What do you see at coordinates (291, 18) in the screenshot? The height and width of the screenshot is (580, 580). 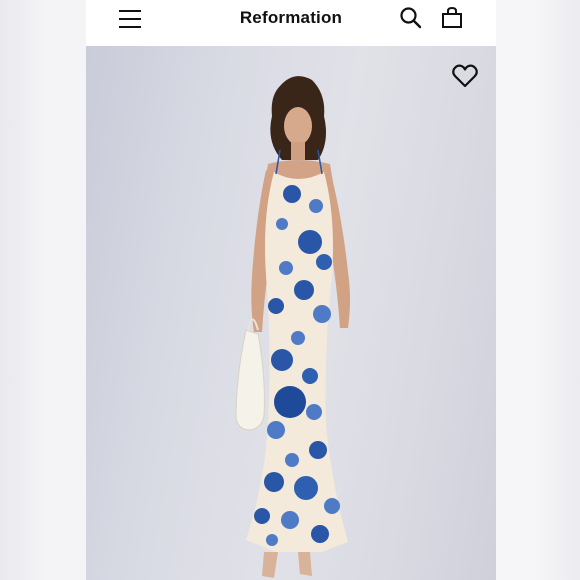 I see `brand-logo: Reformation` at bounding box center [291, 18].